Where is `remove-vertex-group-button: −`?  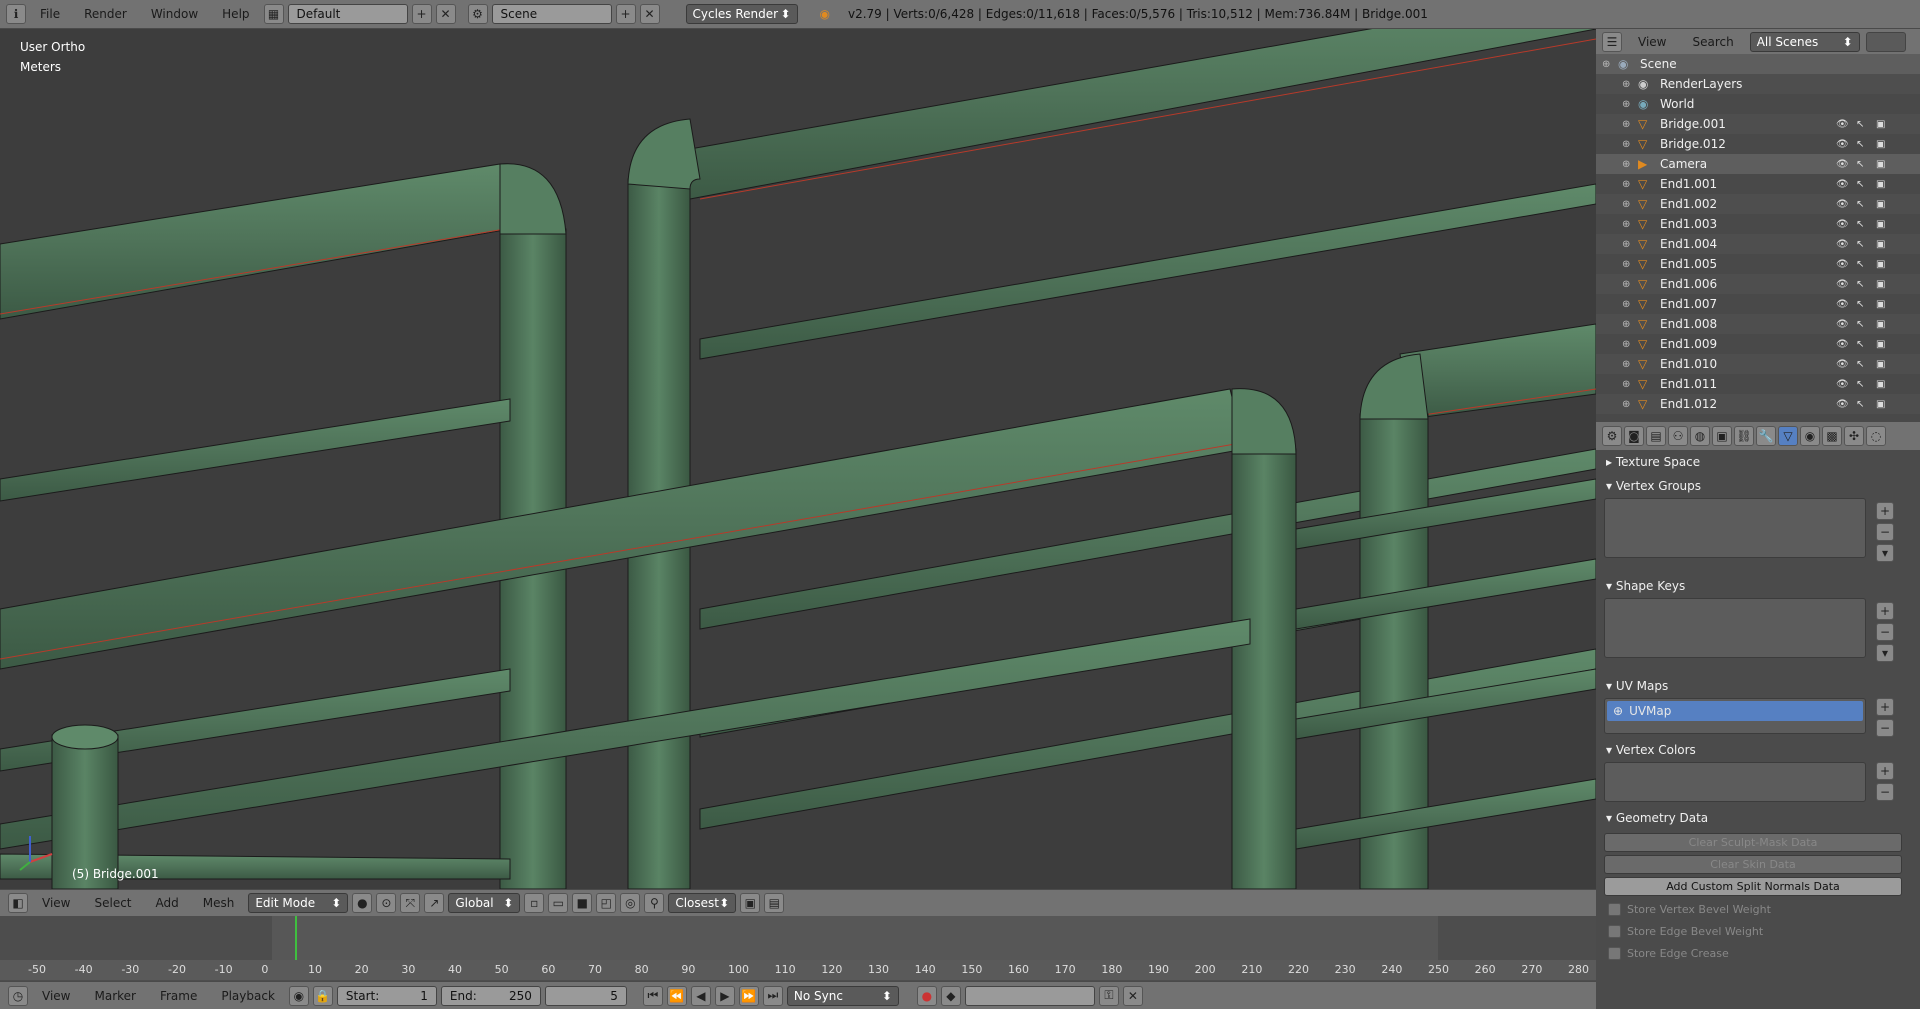
remove-vertex-group-button: − is located at coordinates (1885, 532).